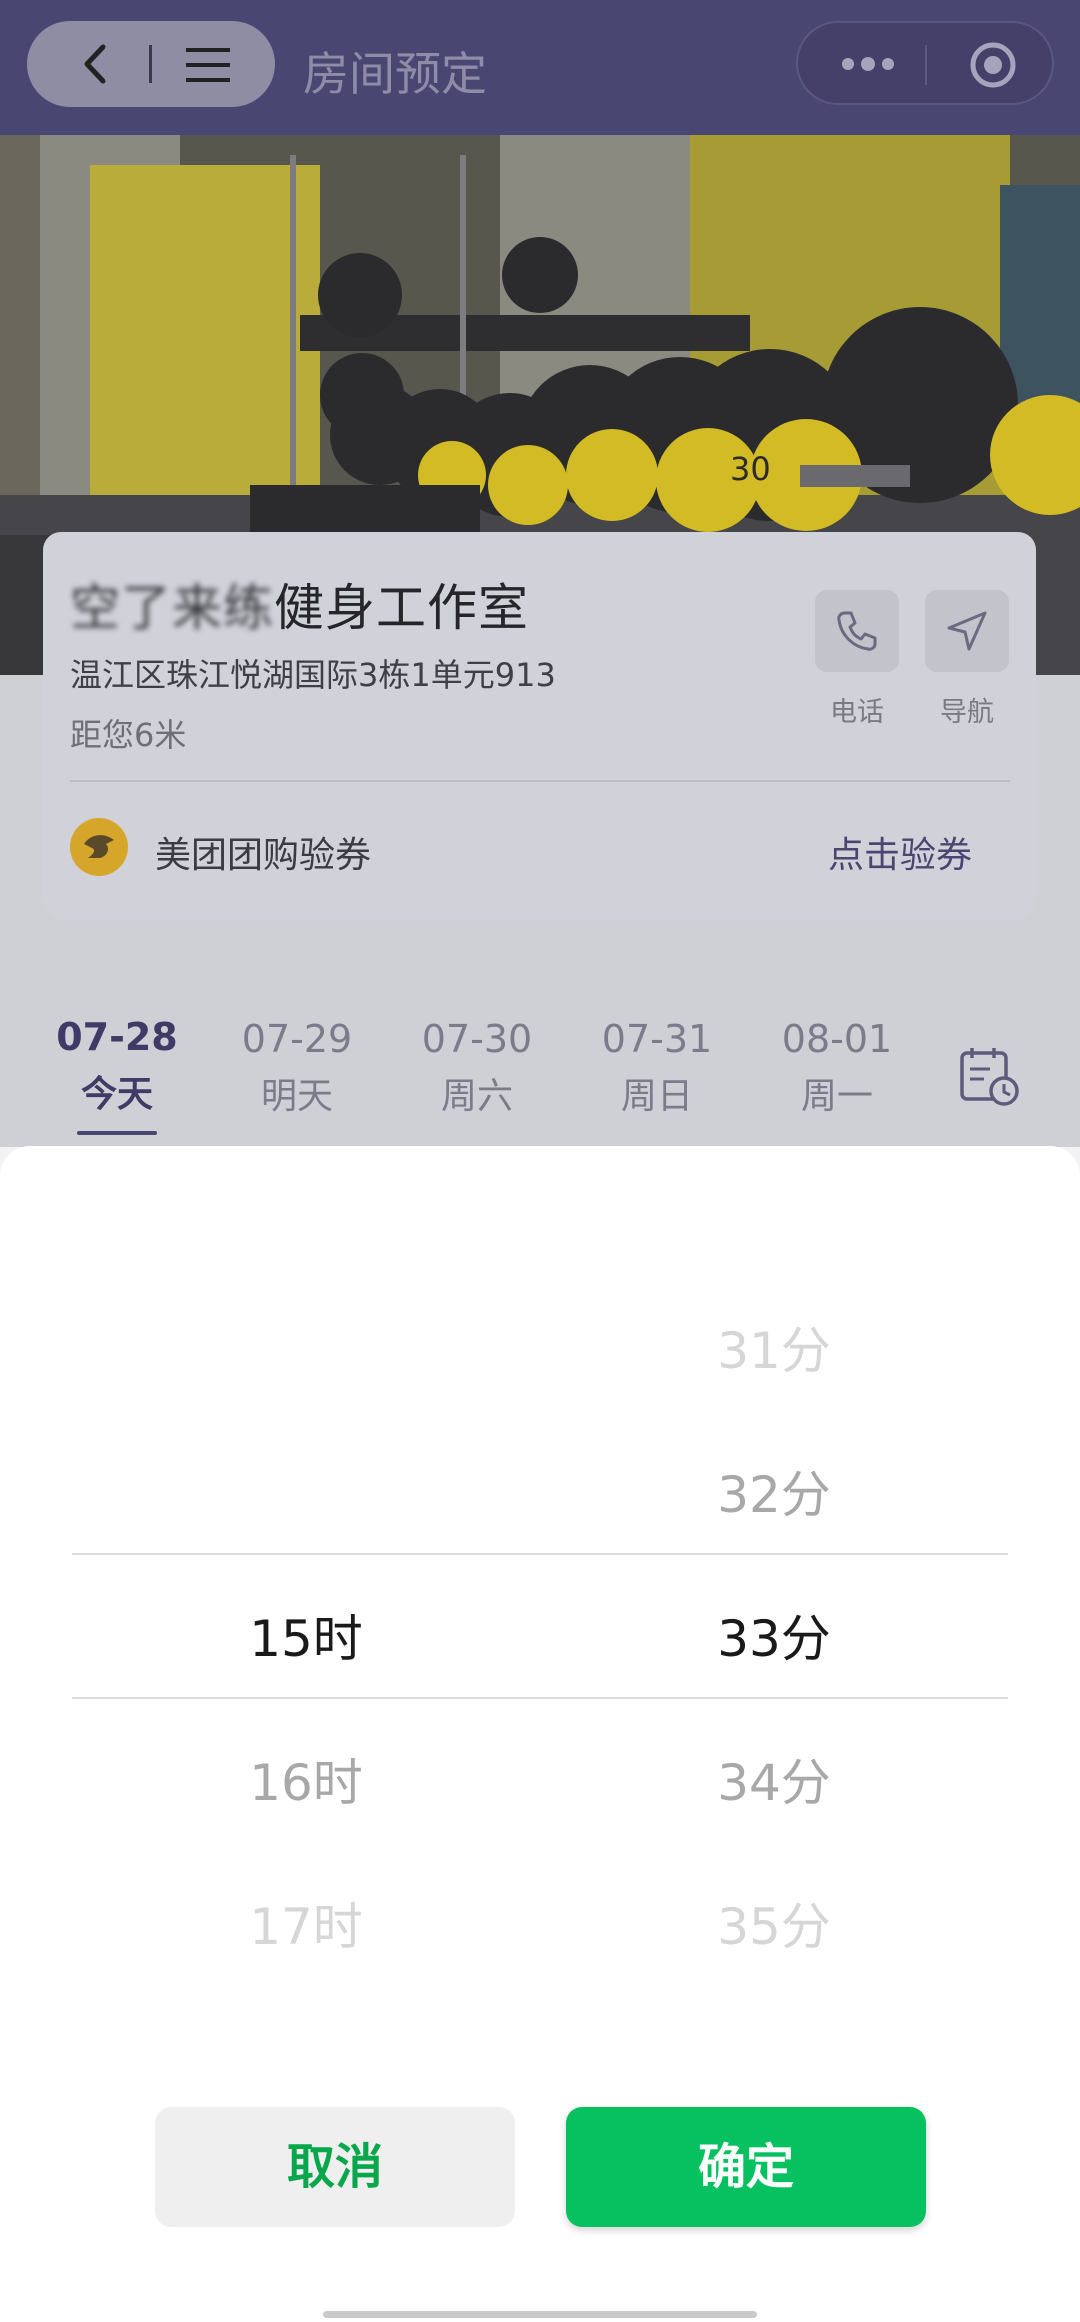  What do you see at coordinates (540, 1698) in the screenshot?
I see `picker-selection-line-bottom` at bounding box center [540, 1698].